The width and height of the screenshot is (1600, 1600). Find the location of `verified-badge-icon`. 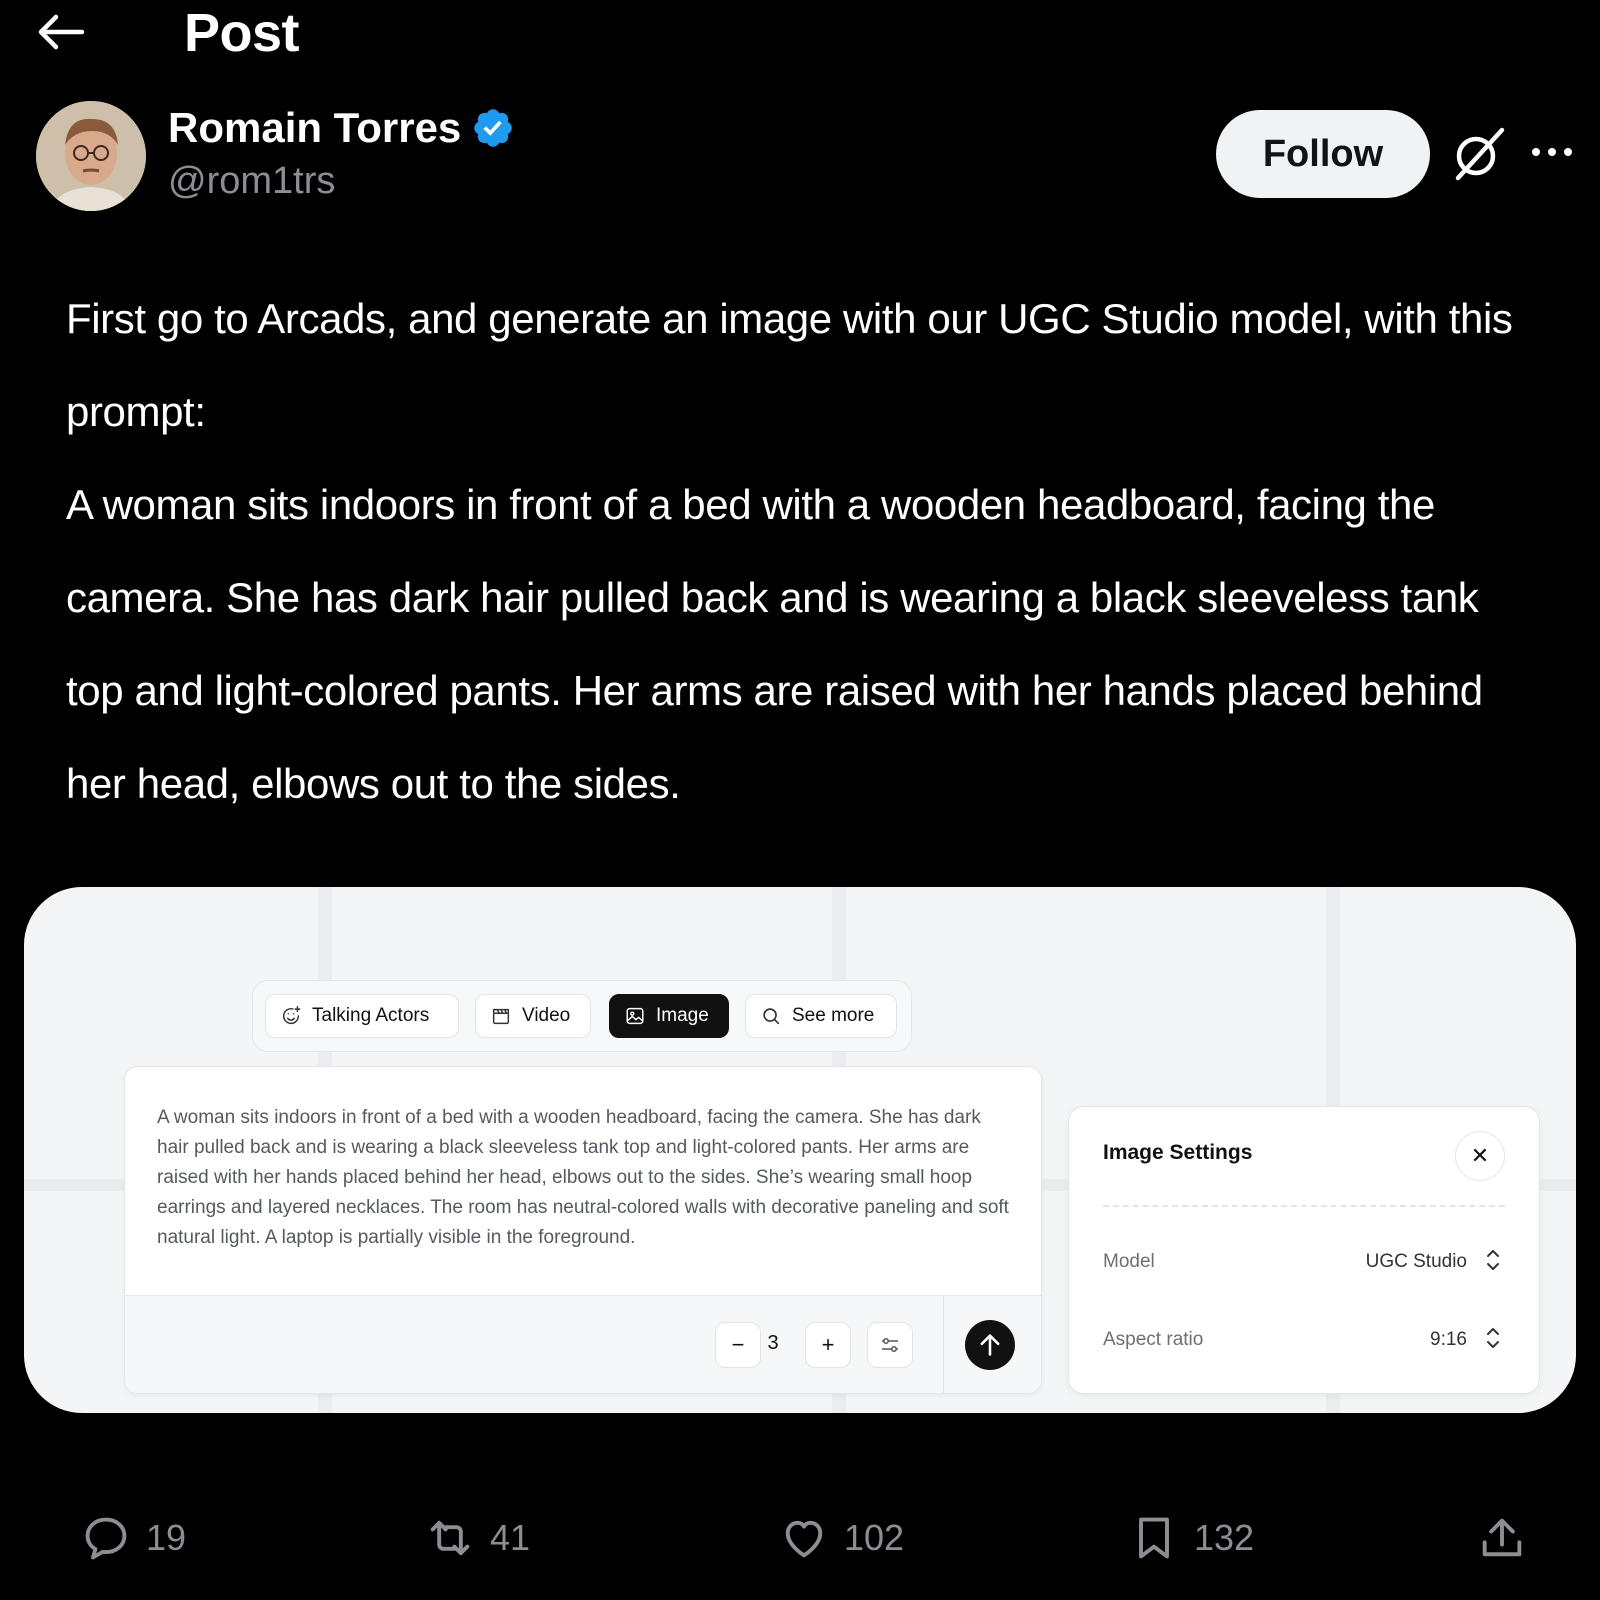

verified-badge-icon is located at coordinates (493, 128).